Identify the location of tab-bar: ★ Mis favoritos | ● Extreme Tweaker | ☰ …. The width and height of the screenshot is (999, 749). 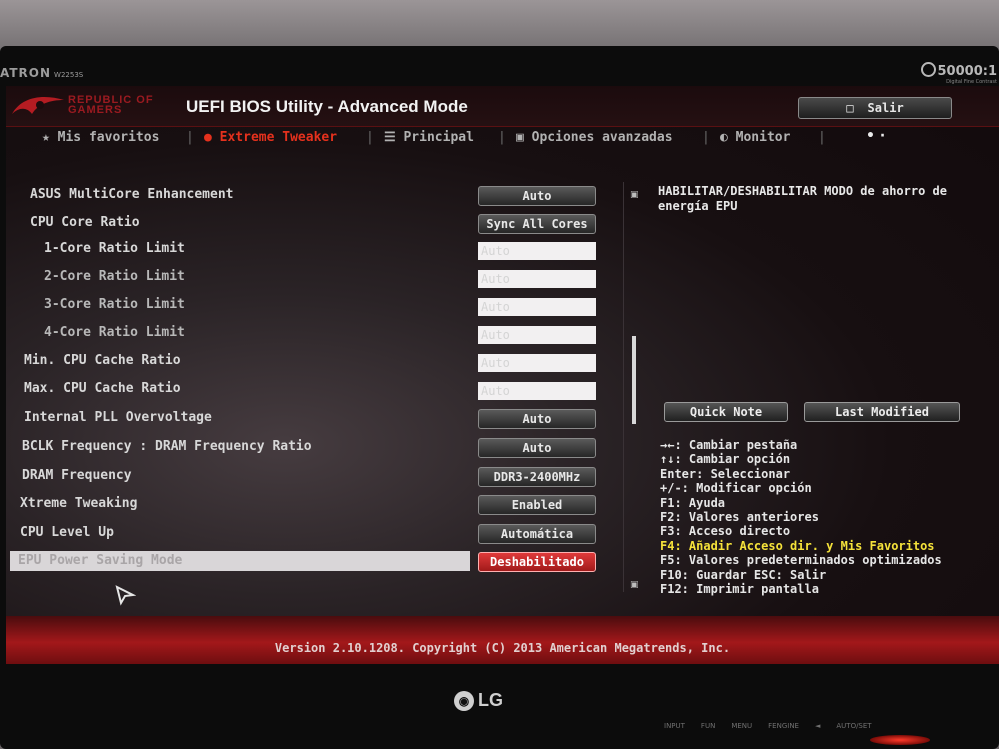
(502, 140).